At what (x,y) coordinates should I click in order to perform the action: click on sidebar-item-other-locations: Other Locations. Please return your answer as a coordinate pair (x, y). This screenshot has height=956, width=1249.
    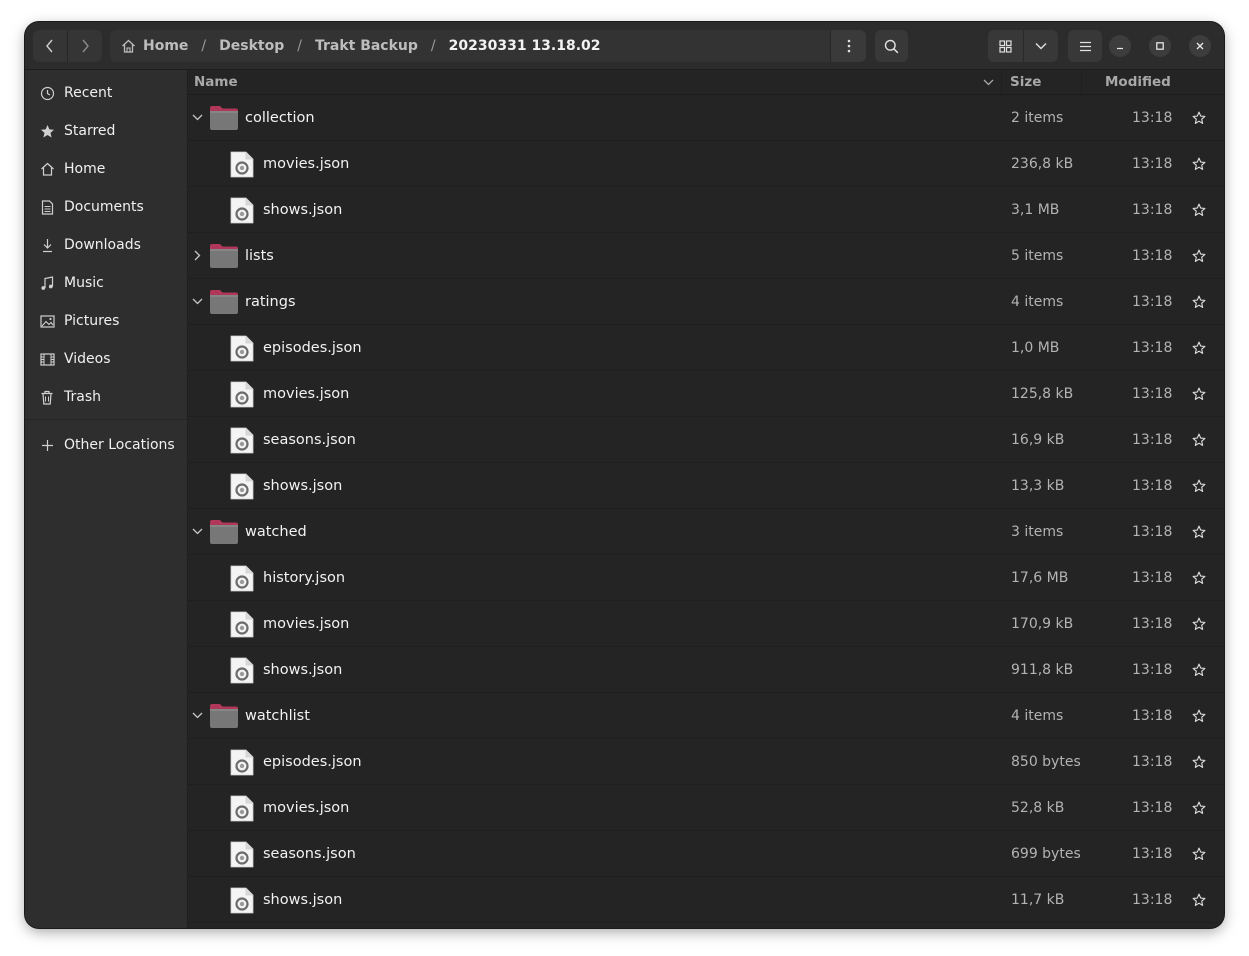
    Looking at the image, I should click on (106, 445).